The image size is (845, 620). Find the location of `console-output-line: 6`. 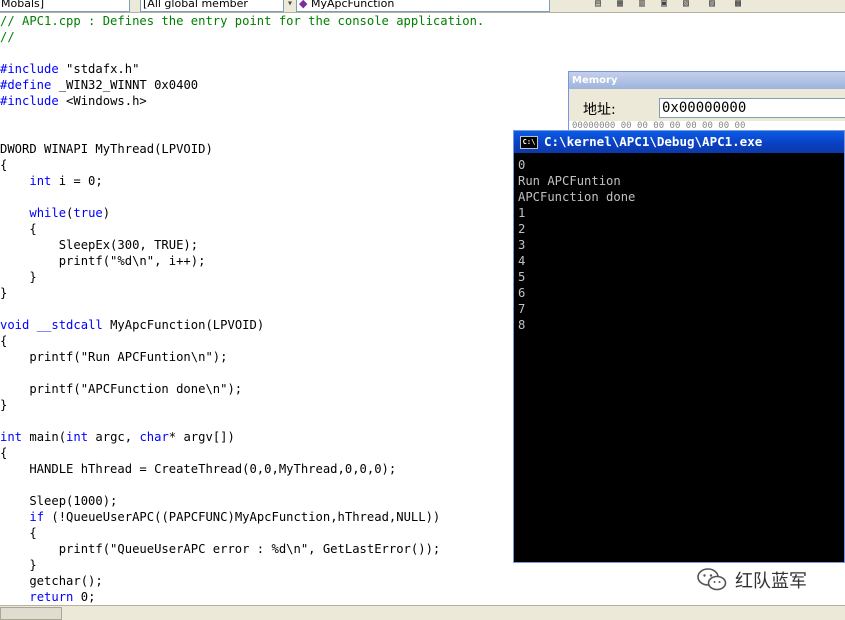

console-output-line: 6 is located at coordinates (522, 293).